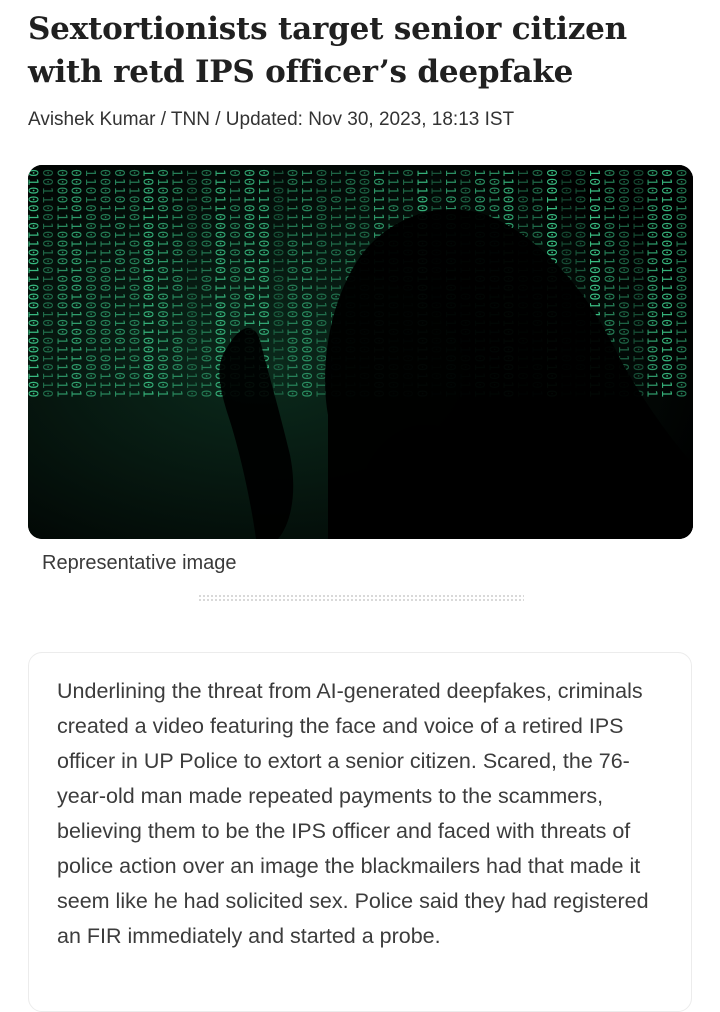 The width and height of the screenshot is (720, 1012). I want to click on svg-text: 01010000110100000011000111, so click(651, 284).